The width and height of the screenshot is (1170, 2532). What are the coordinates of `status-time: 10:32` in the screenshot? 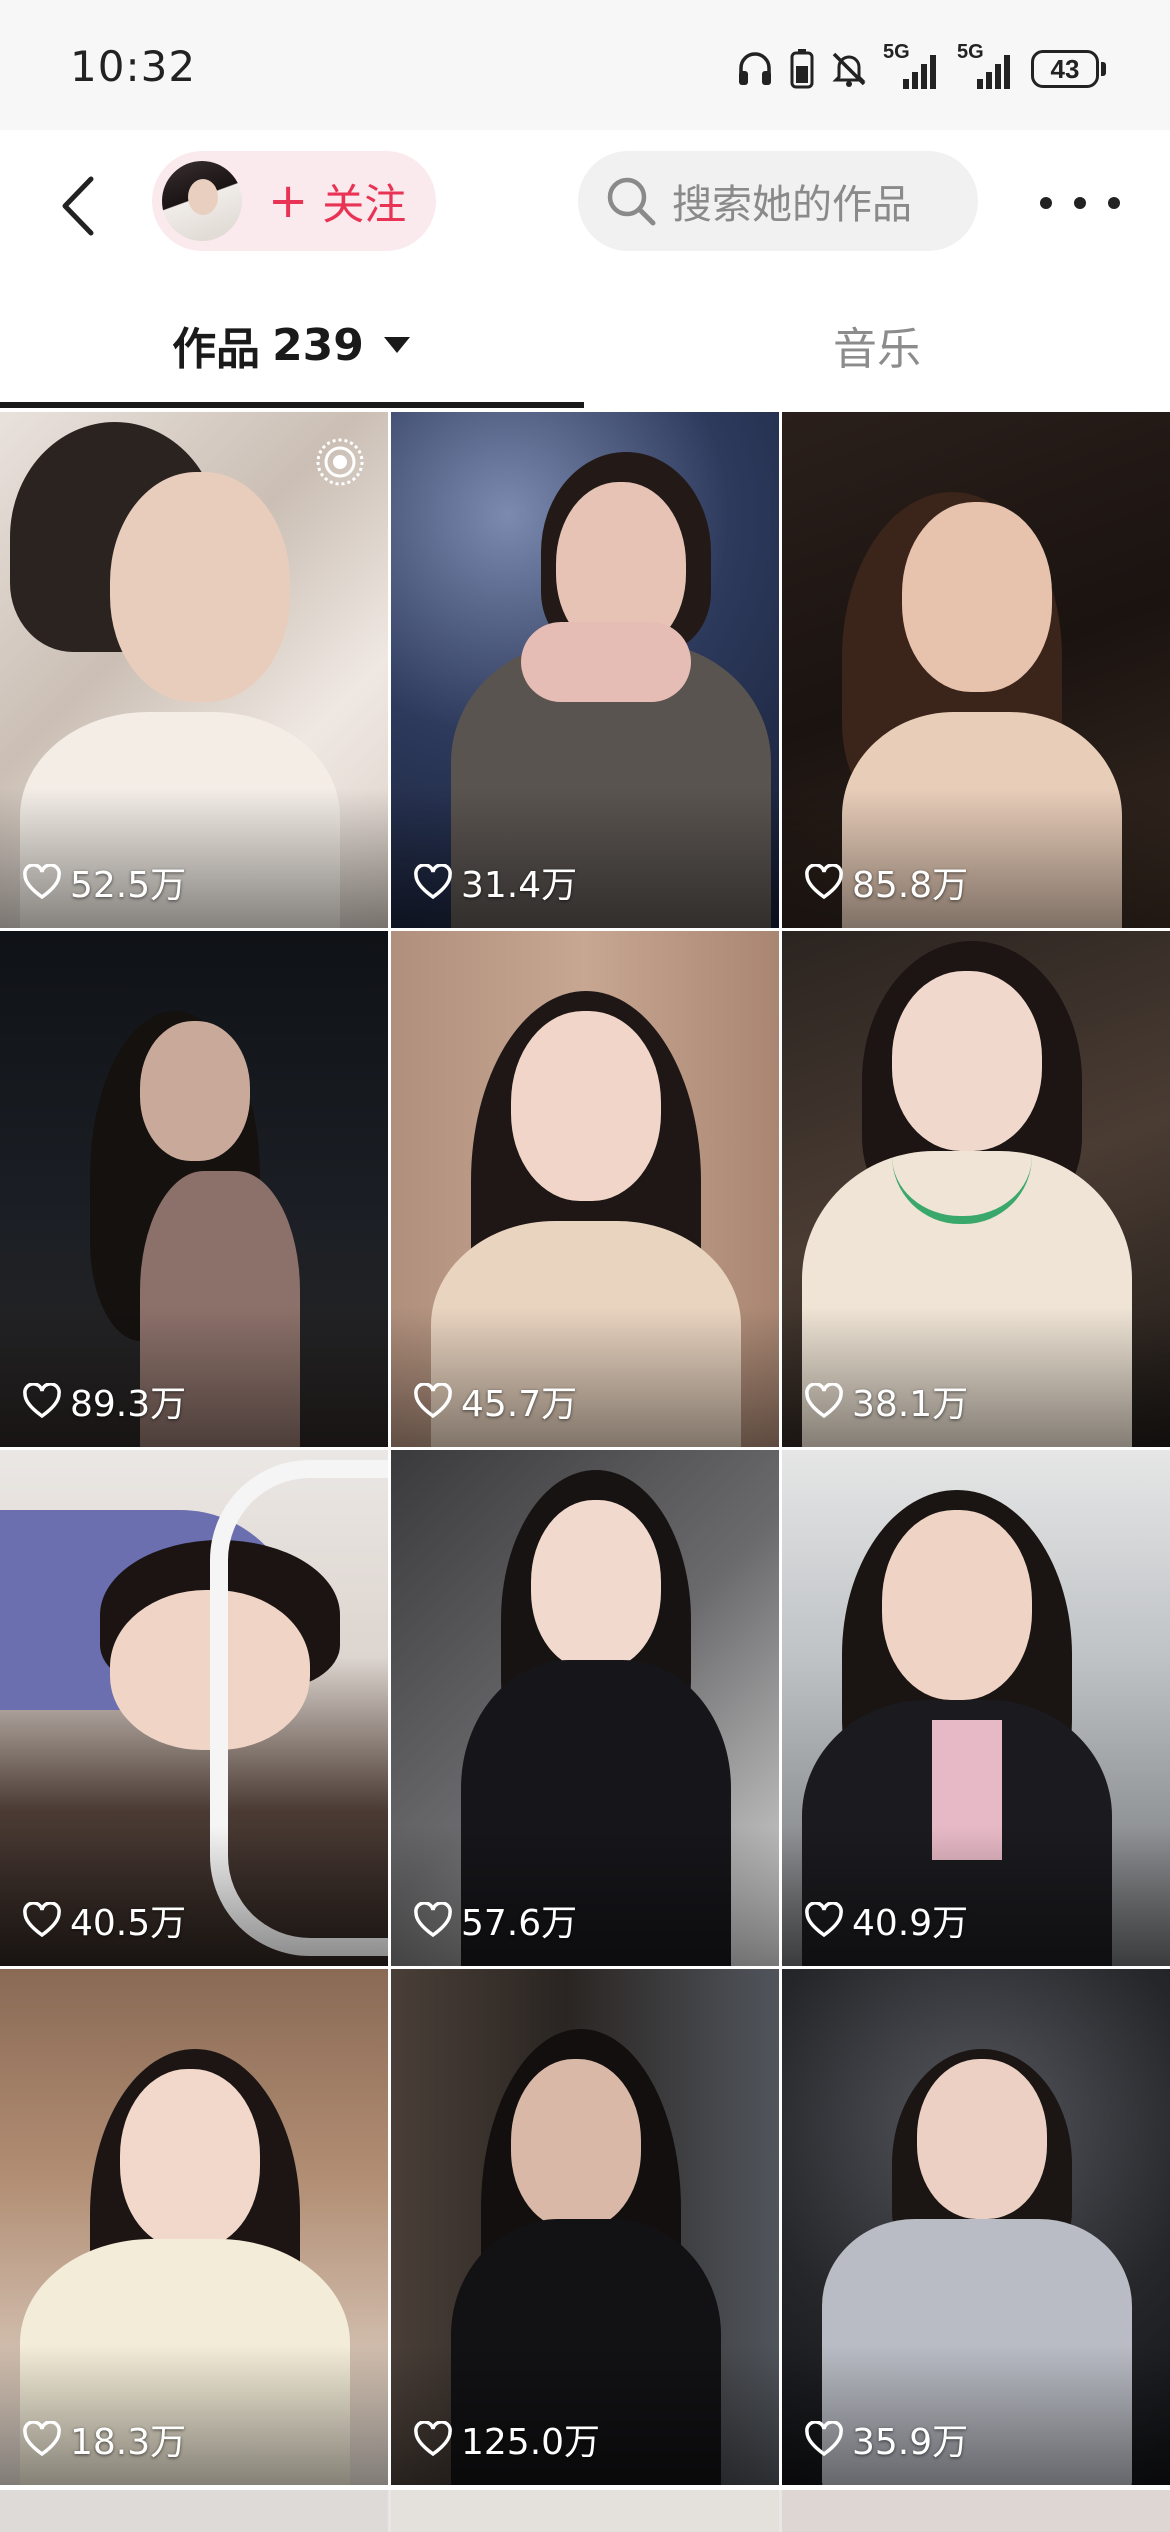 It's located at (133, 66).